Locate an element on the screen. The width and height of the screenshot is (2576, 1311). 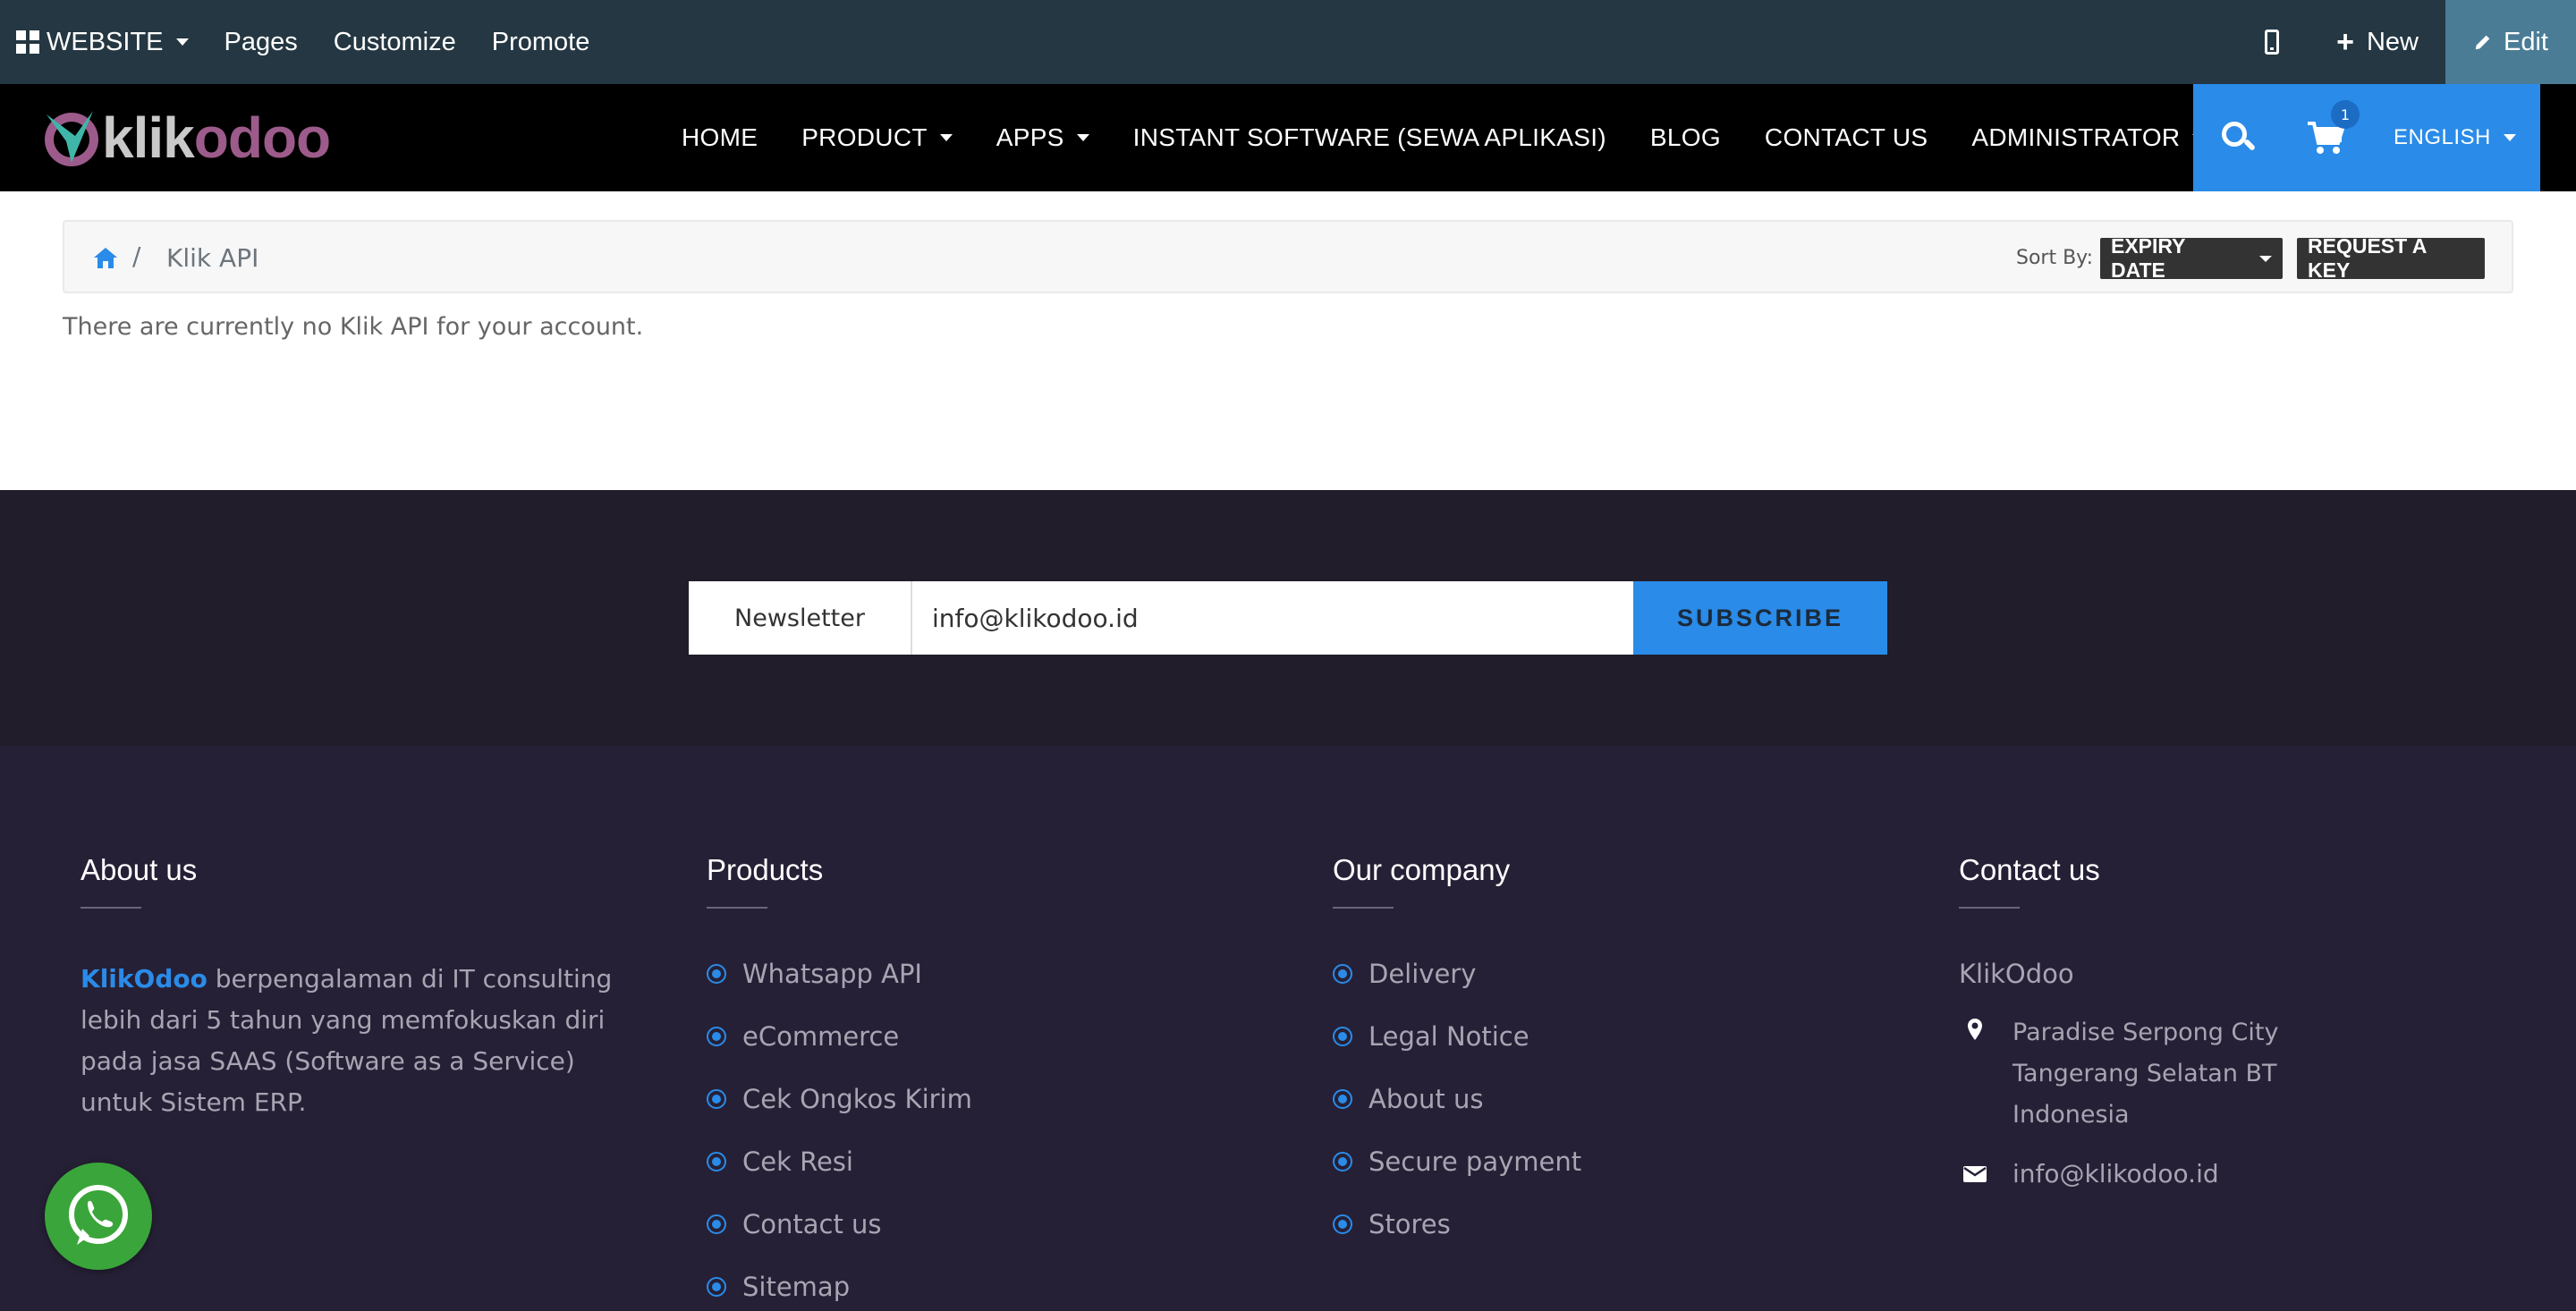
address-line: Tangerang Selatan BT is located at coordinates (2144, 1073).